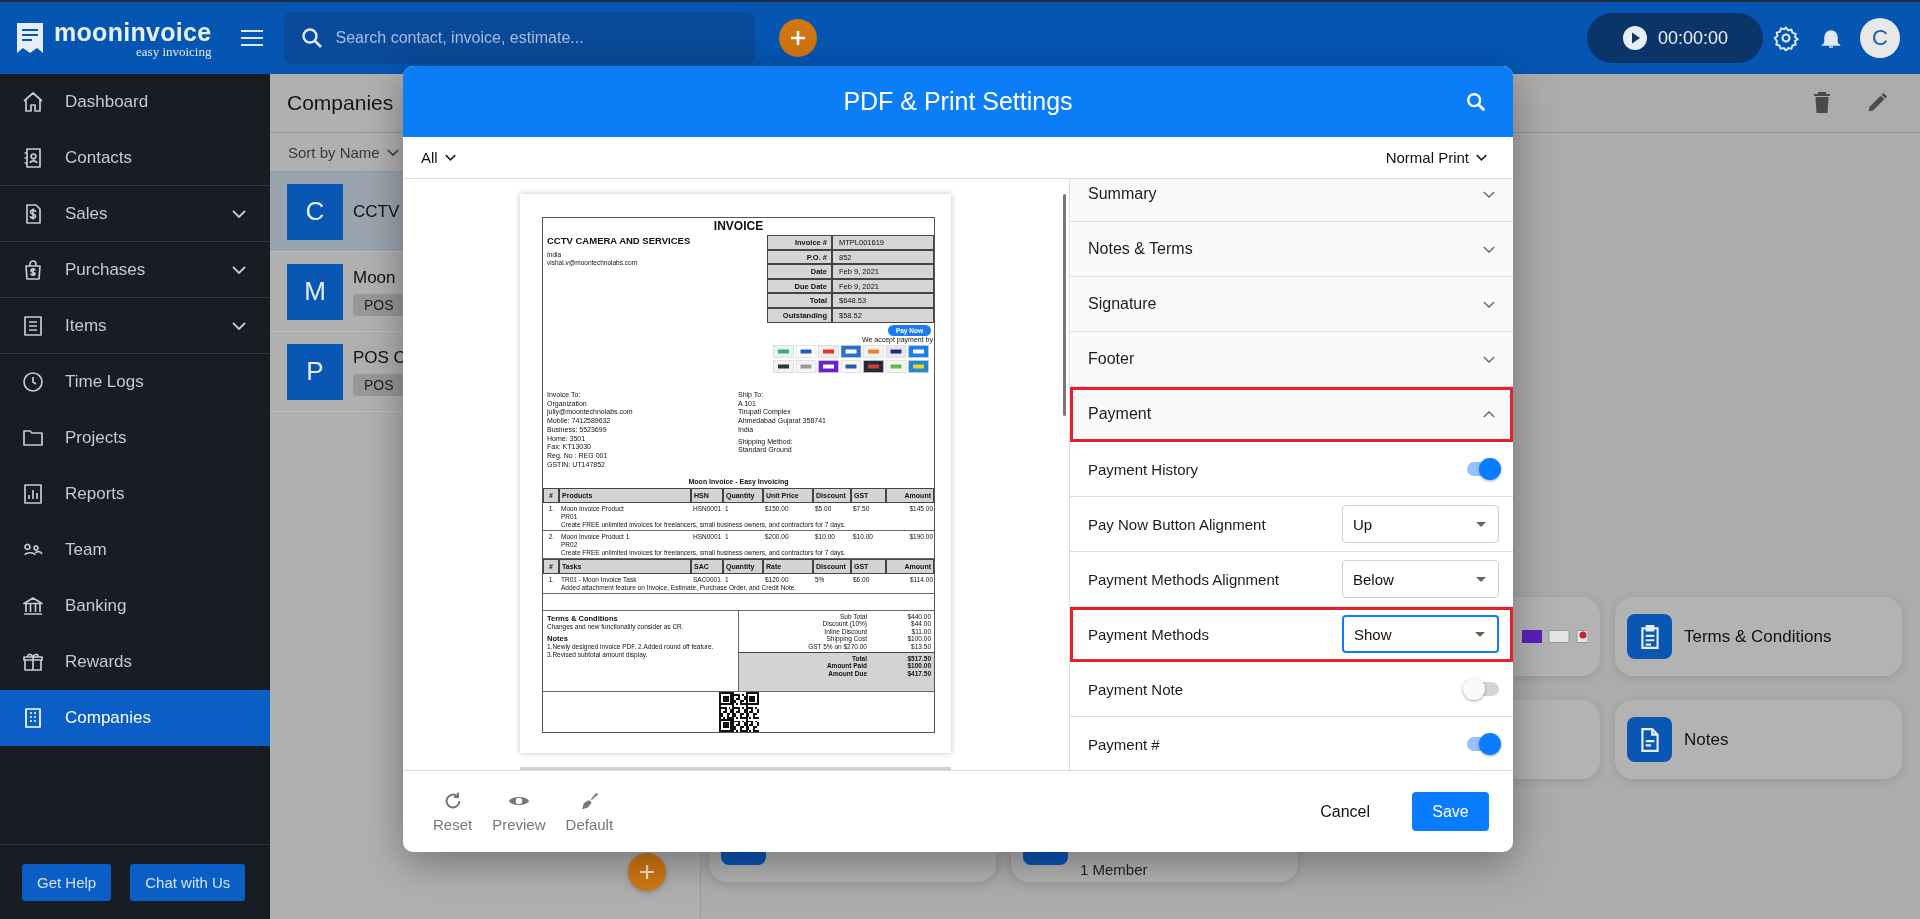 Image resolution: width=1920 pixels, height=919 pixels. What do you see at coordinates (958, 101) in the screenshot?
I see `dialog-title: PDF & Print Settings` at bounding box center [958, 101].